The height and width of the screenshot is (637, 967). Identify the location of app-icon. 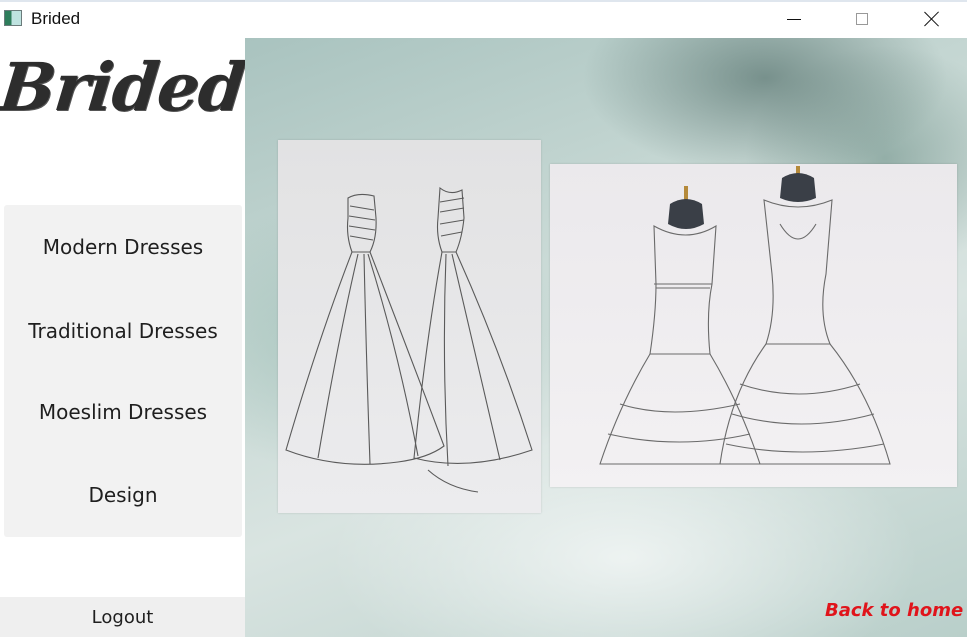
(13, 18).